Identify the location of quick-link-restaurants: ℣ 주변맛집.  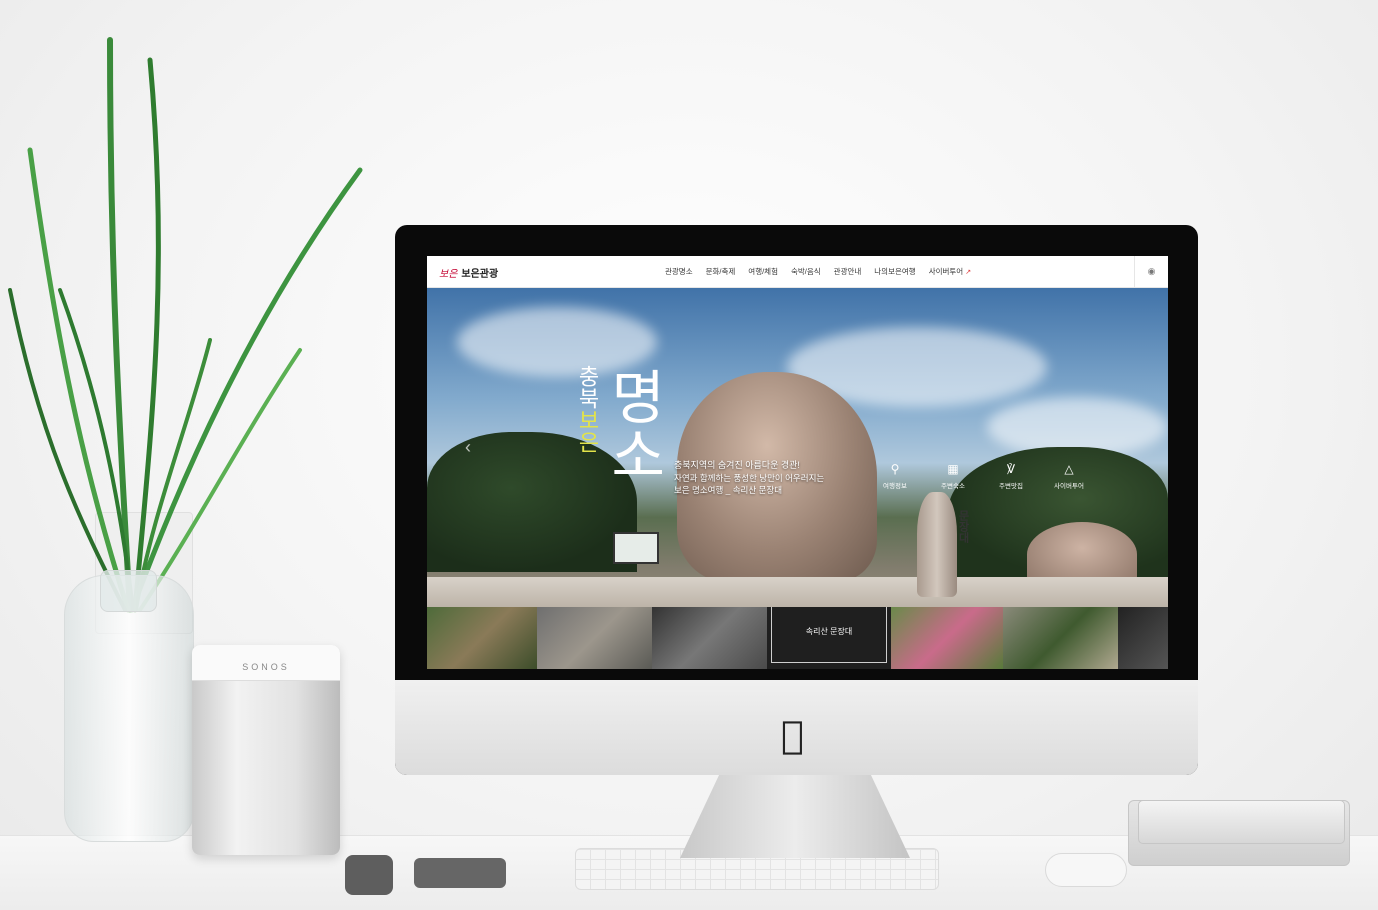
(1011, 476).